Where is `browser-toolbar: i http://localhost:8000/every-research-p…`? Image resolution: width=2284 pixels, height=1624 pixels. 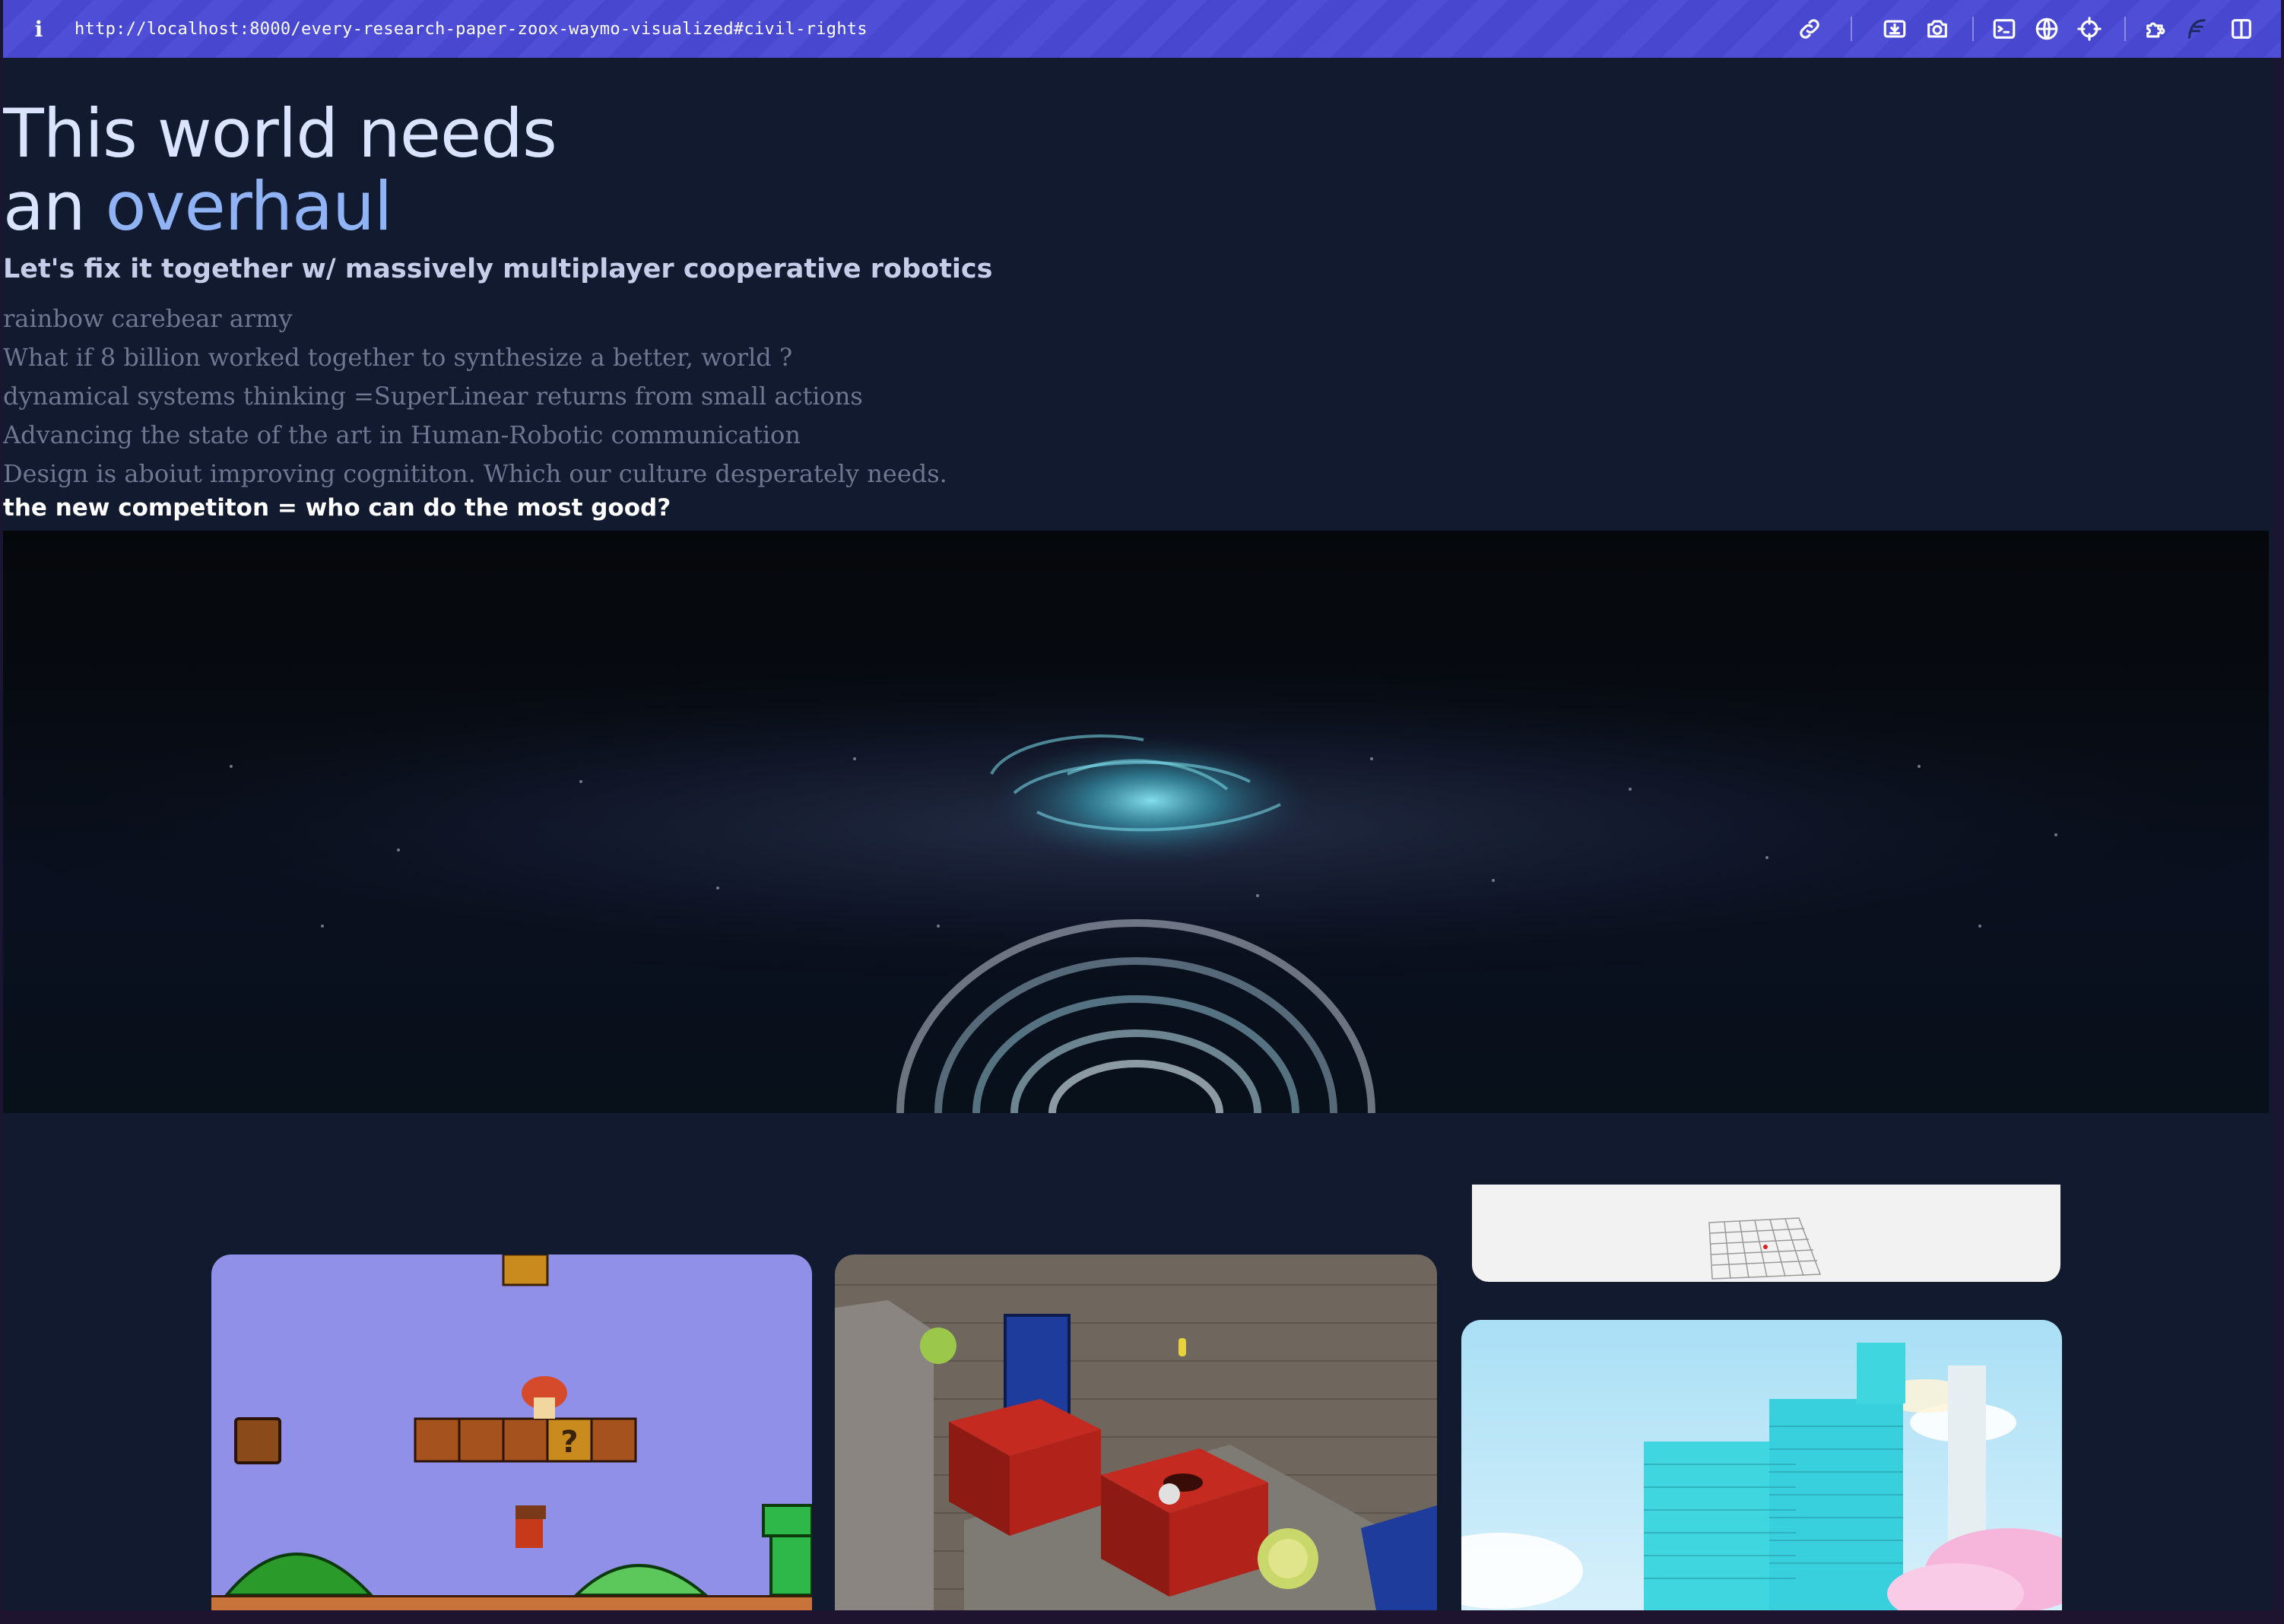 browser-toolbar: i http://localhost:8000/every-research-p… is located at coordinates (1142, 29).